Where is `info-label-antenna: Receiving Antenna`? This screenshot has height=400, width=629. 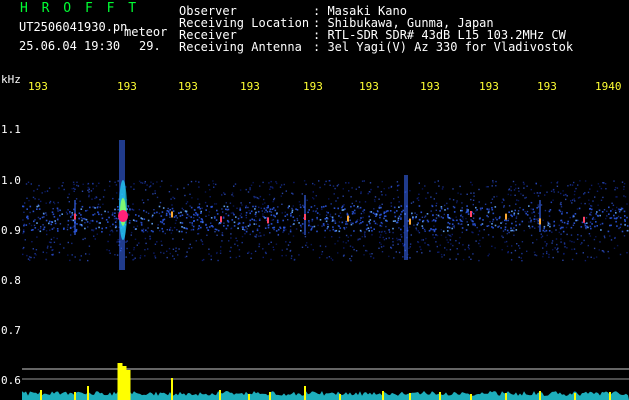 info-label-antenna: Receiving Antenna is located at coordinates (240, 47).